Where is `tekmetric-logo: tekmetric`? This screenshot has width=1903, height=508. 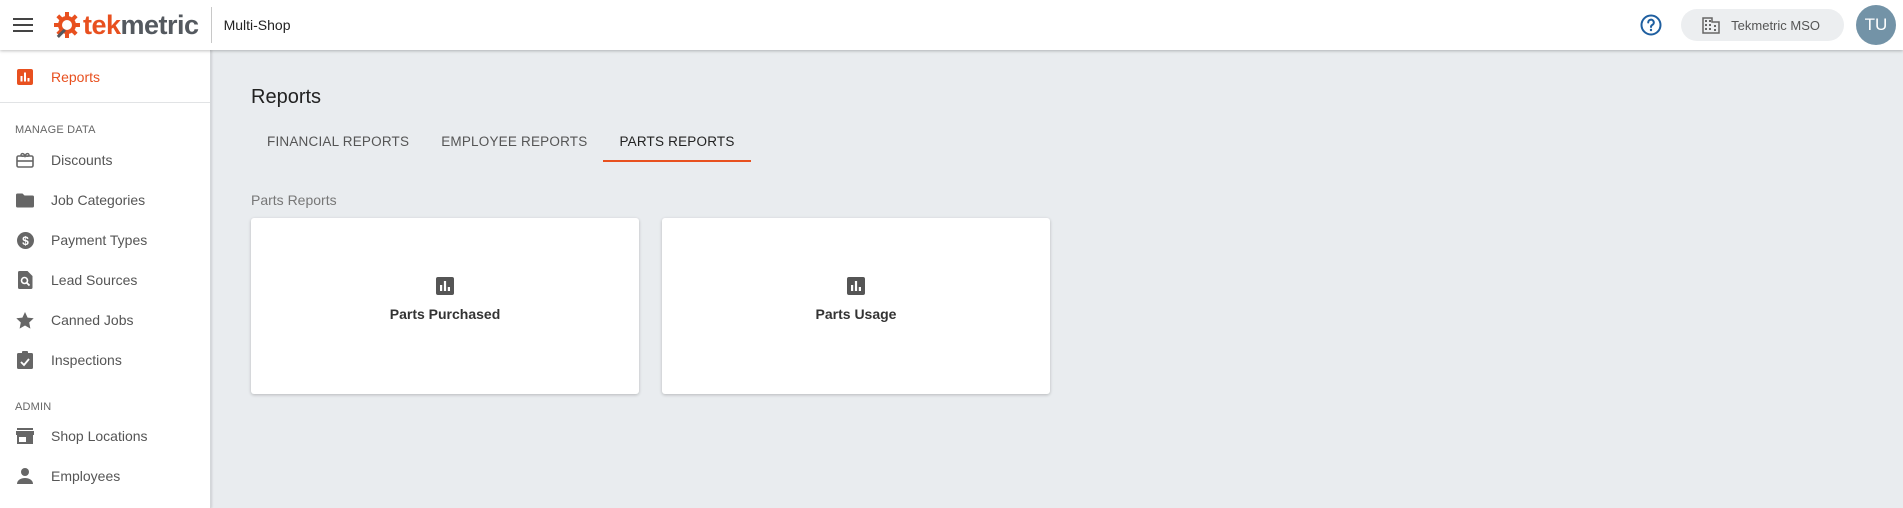
tekmetric-logo: tekmetric is located at coordinates (125, 25).